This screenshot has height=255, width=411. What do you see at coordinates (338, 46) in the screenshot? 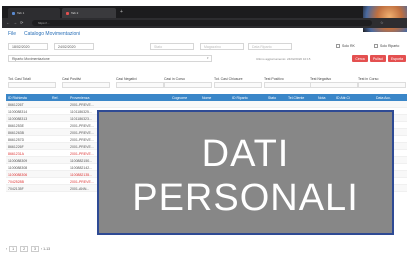
I see `checkbox-icon` at bounding box center [338, 46].